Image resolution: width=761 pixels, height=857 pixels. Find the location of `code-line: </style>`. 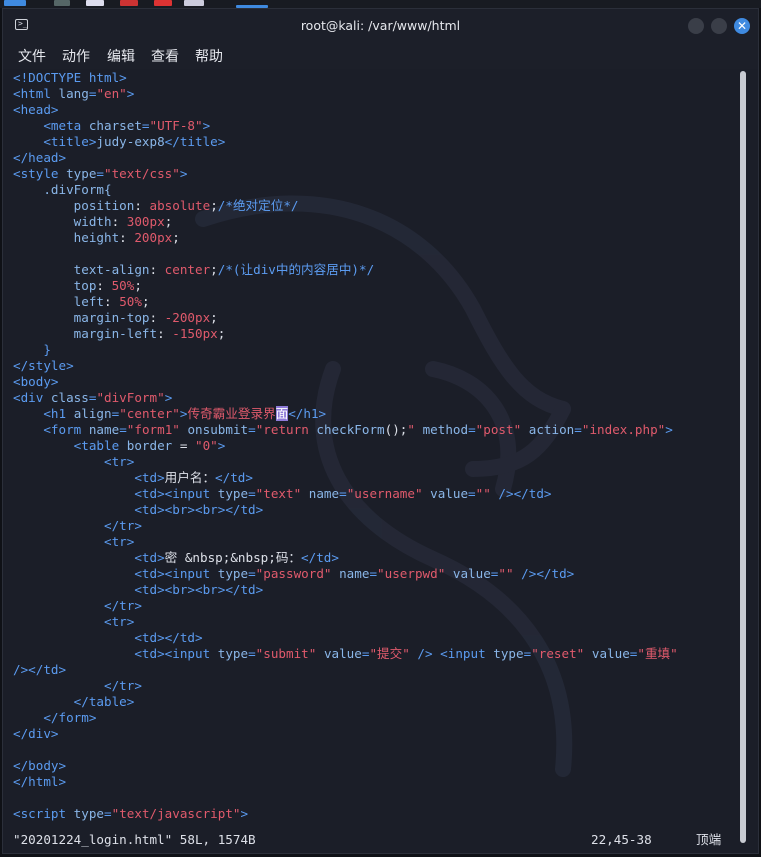

code-line: </style> is located at coordinates (43, 365).